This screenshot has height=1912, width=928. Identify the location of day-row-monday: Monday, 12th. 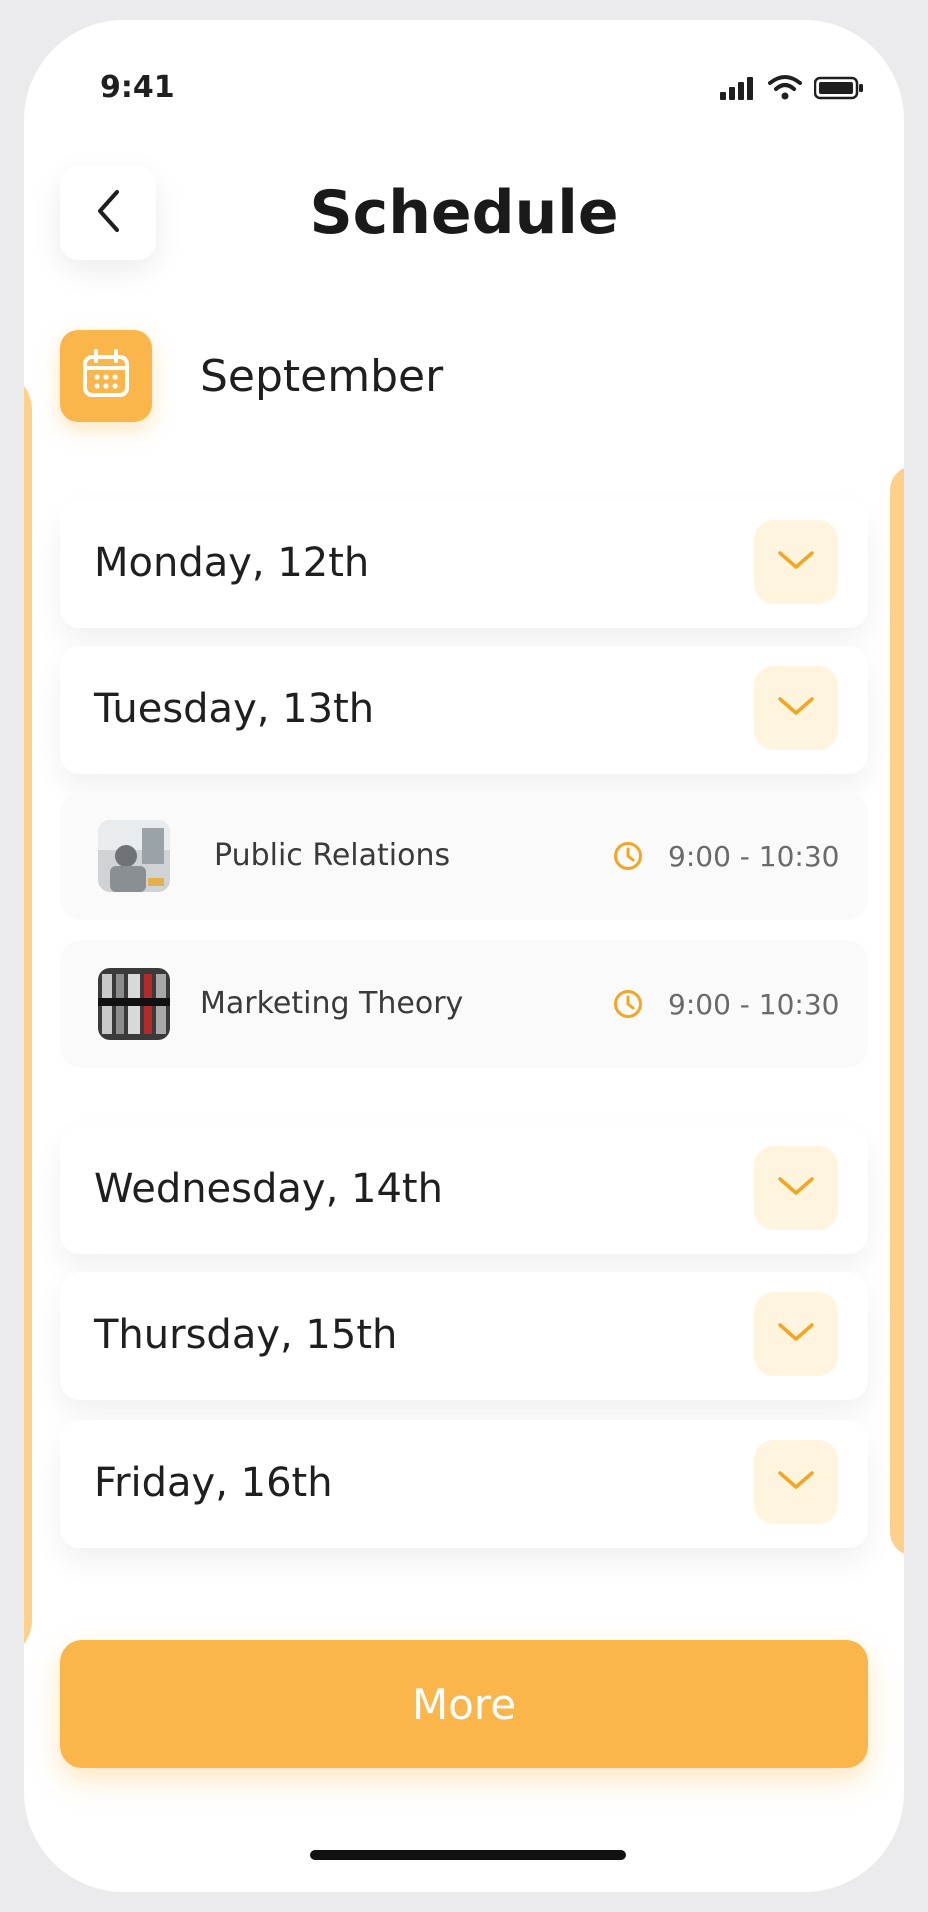
(464, 564).